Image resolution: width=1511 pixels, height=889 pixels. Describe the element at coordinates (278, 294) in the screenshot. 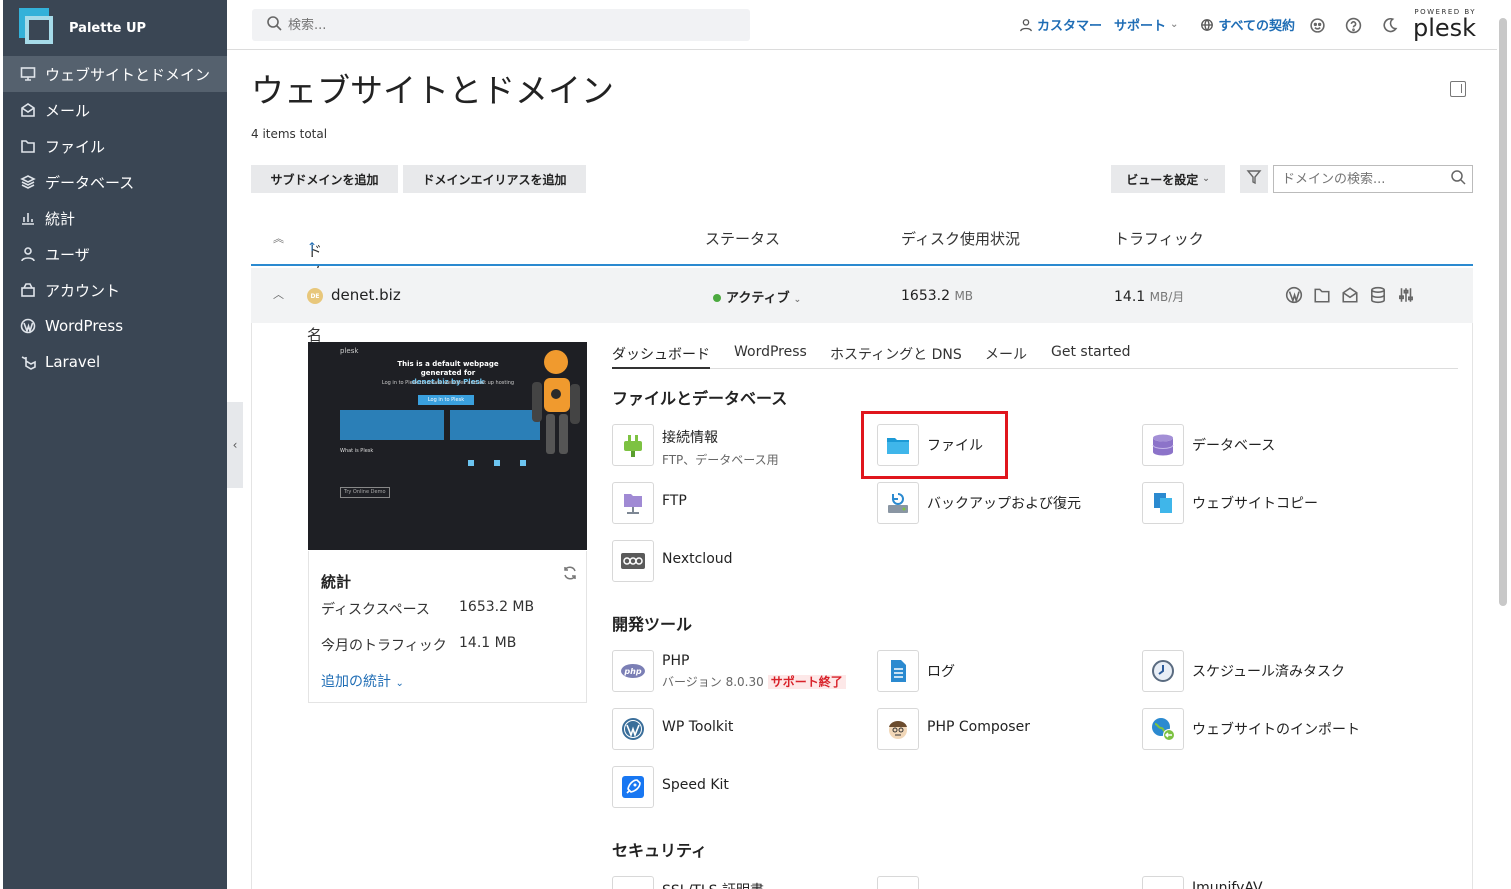

I see `chevron-up-icon: ︿` at that location.